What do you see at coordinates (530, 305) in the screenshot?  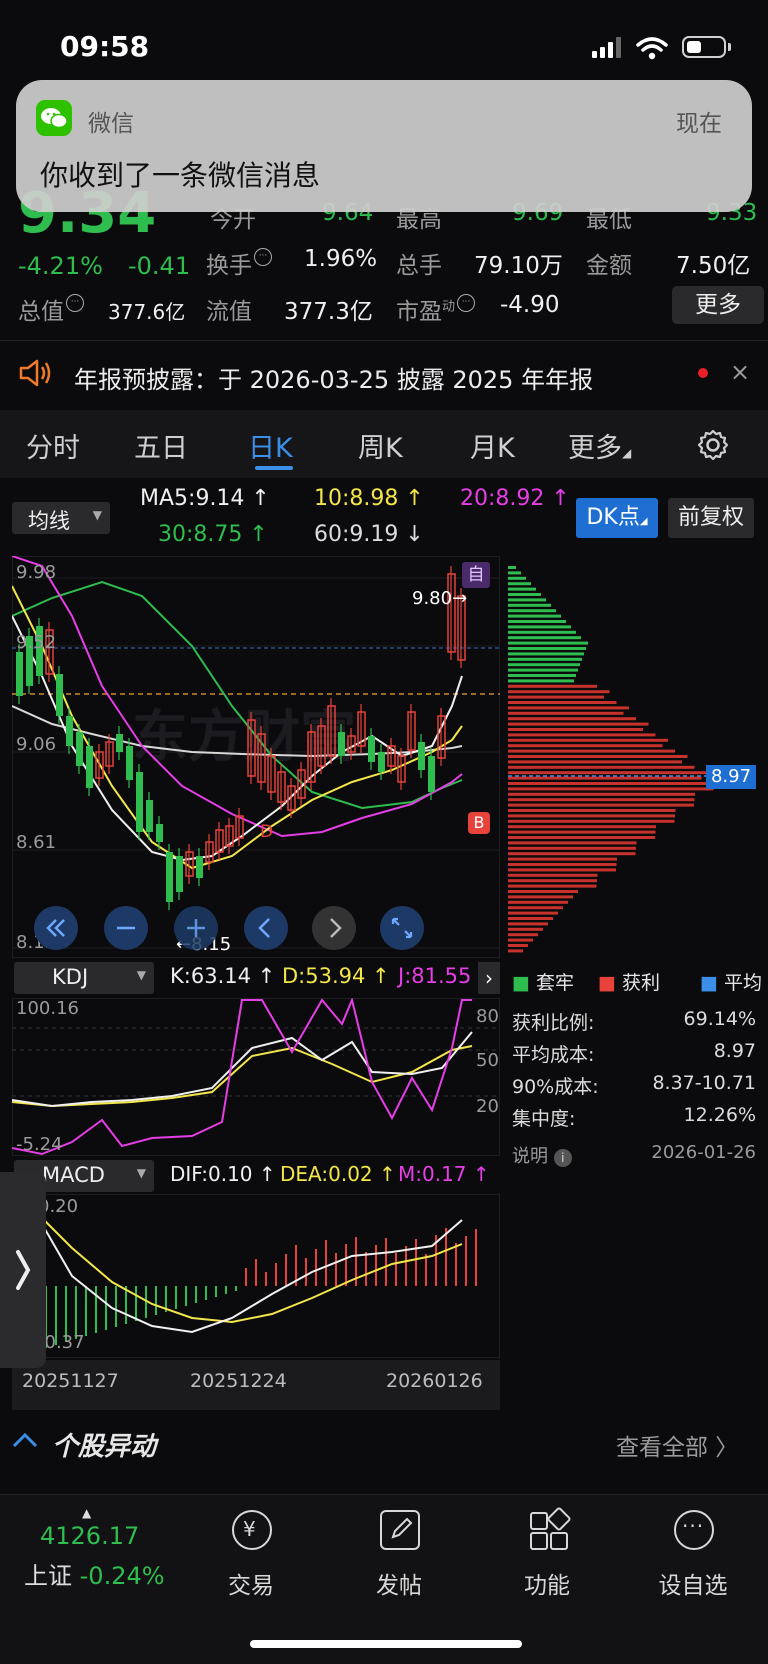 I see `pe-value: -4.90` at bounding box center [530, 305].